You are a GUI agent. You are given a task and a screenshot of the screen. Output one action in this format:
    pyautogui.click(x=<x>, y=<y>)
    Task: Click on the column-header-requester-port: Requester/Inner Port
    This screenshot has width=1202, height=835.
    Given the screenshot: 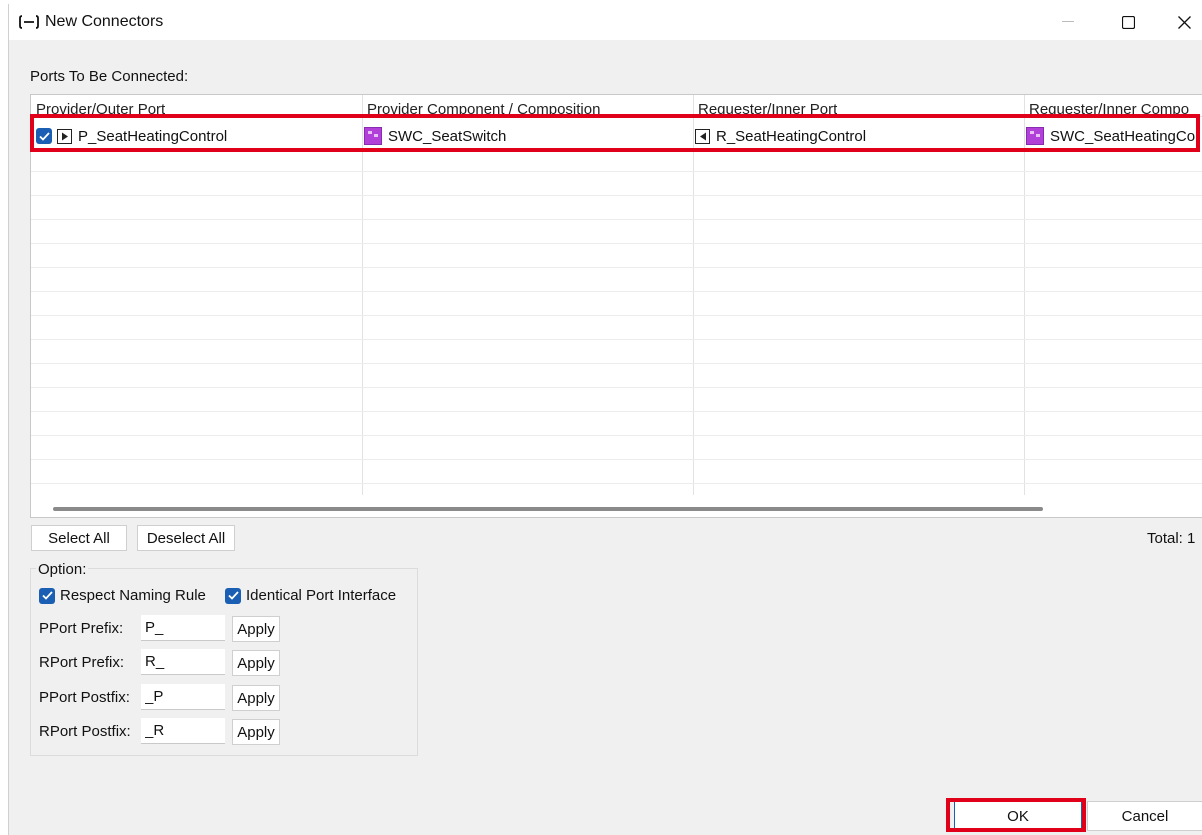 What is the action you would take?
    pyautogui.click(x=767, y=108)
    